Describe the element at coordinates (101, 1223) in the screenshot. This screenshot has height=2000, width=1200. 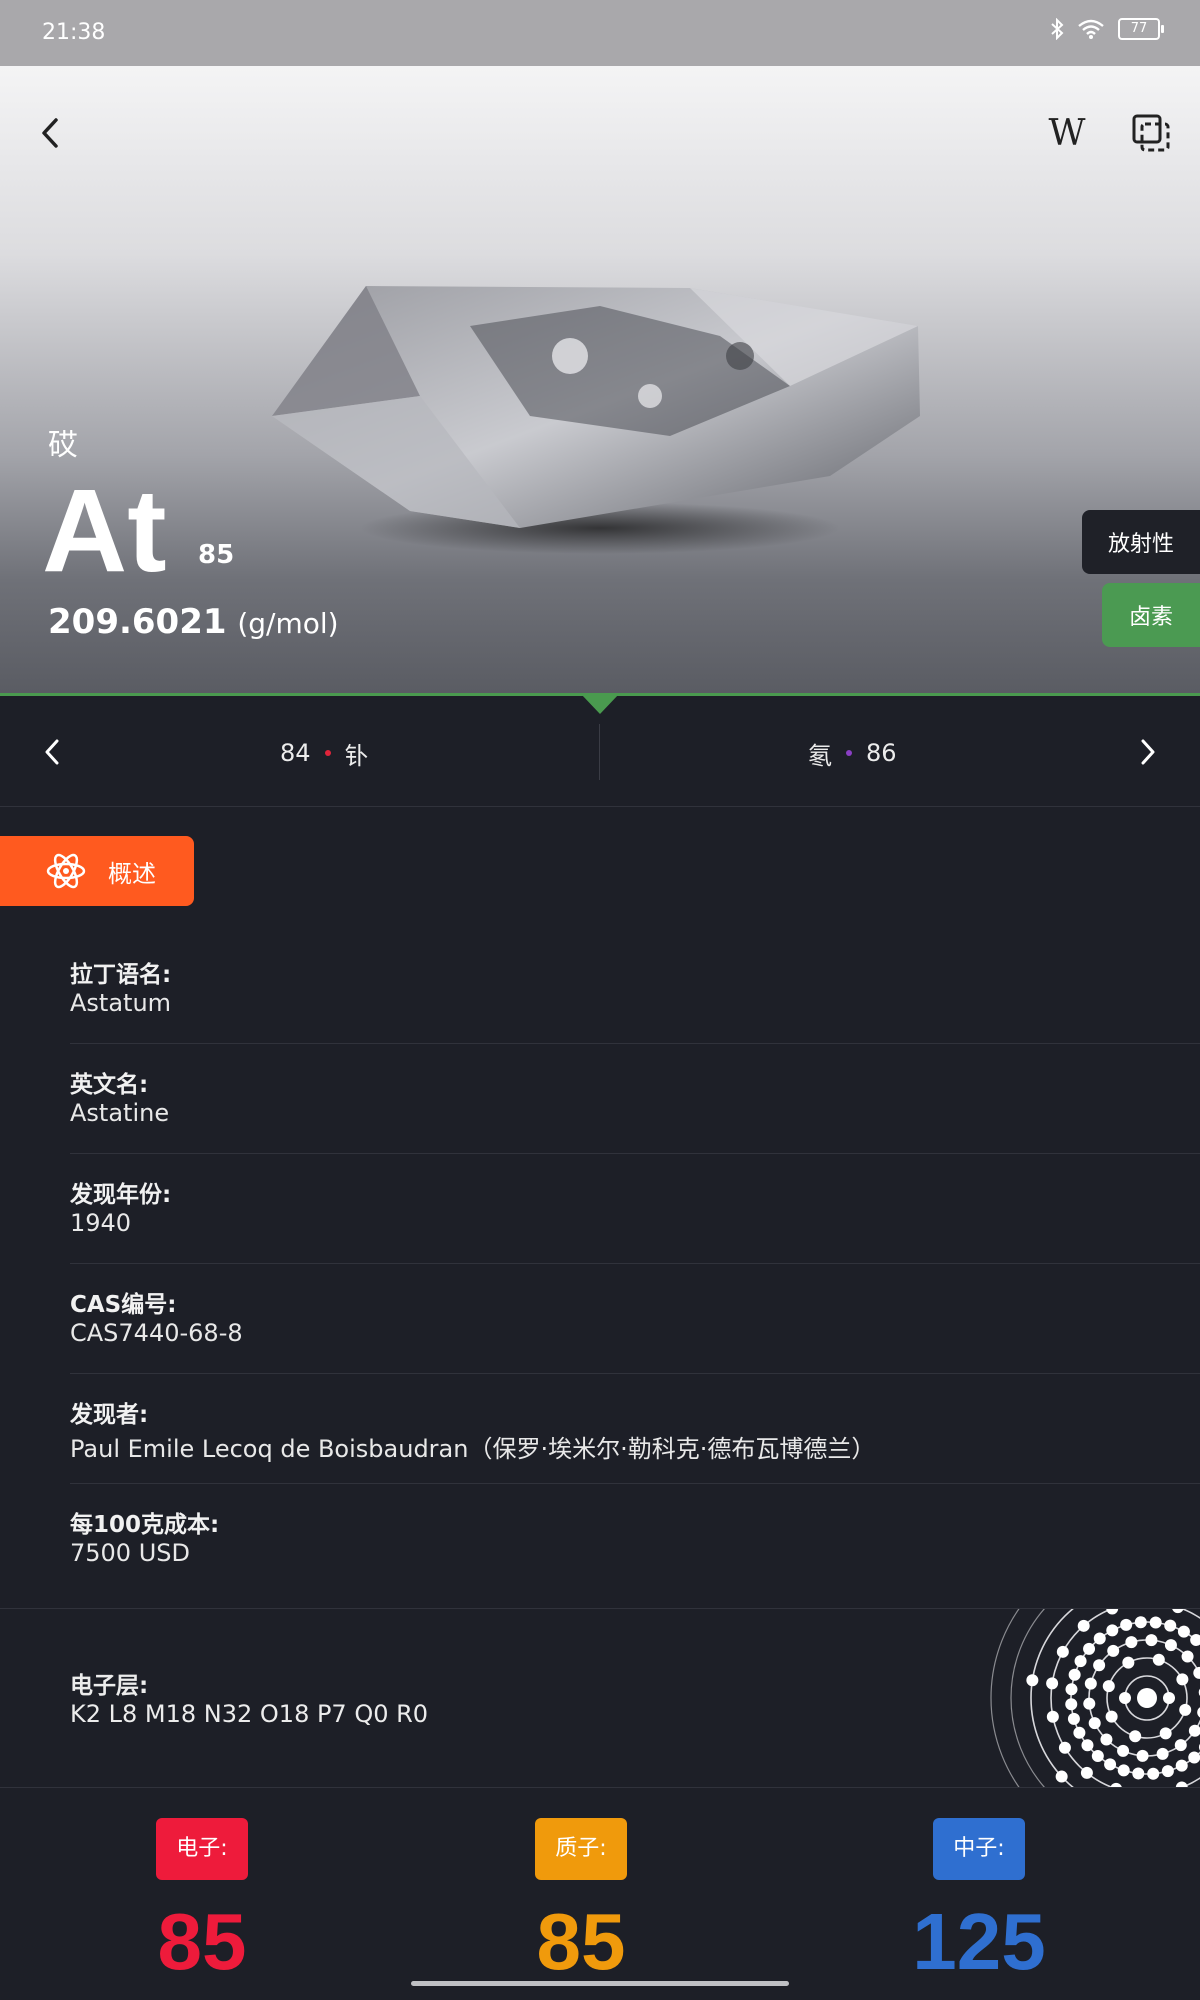
I see `info-value: 1940` at that location.